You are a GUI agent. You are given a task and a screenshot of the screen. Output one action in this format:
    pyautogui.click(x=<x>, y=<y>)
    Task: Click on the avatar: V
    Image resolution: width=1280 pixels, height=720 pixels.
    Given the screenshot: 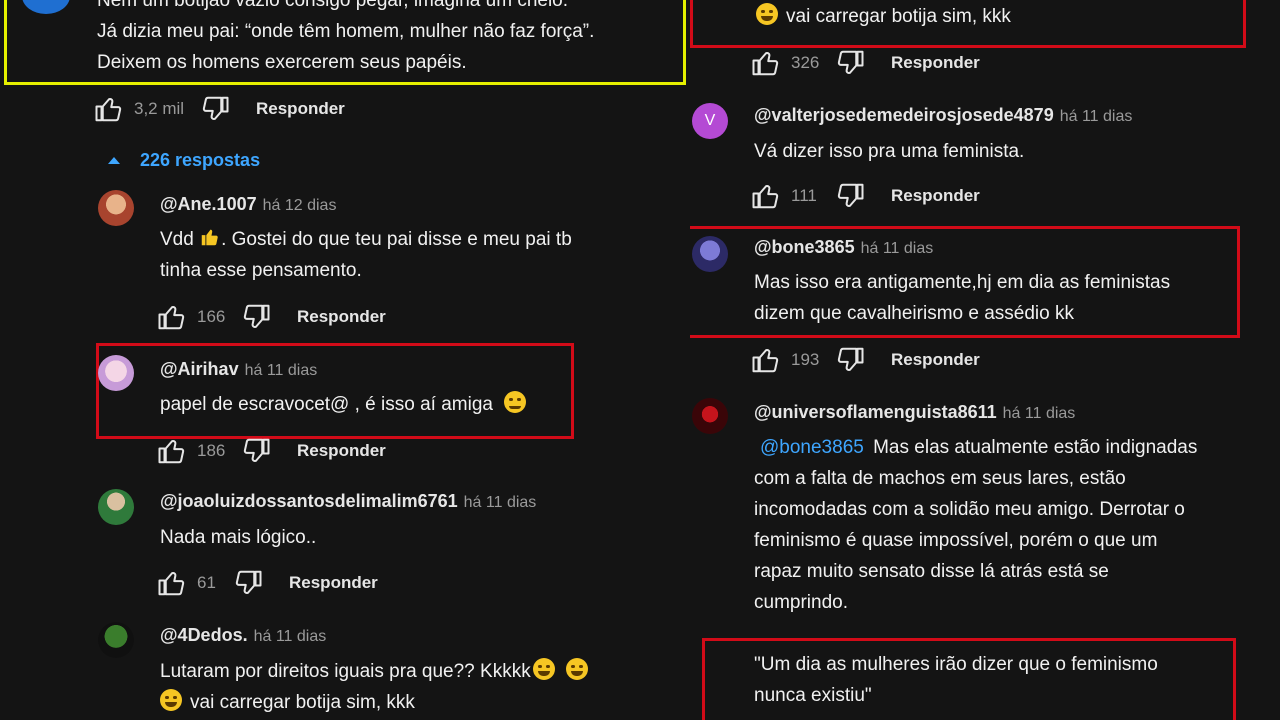 What is the action you would take?
    pyautogui.click(x=710, y=121)
    